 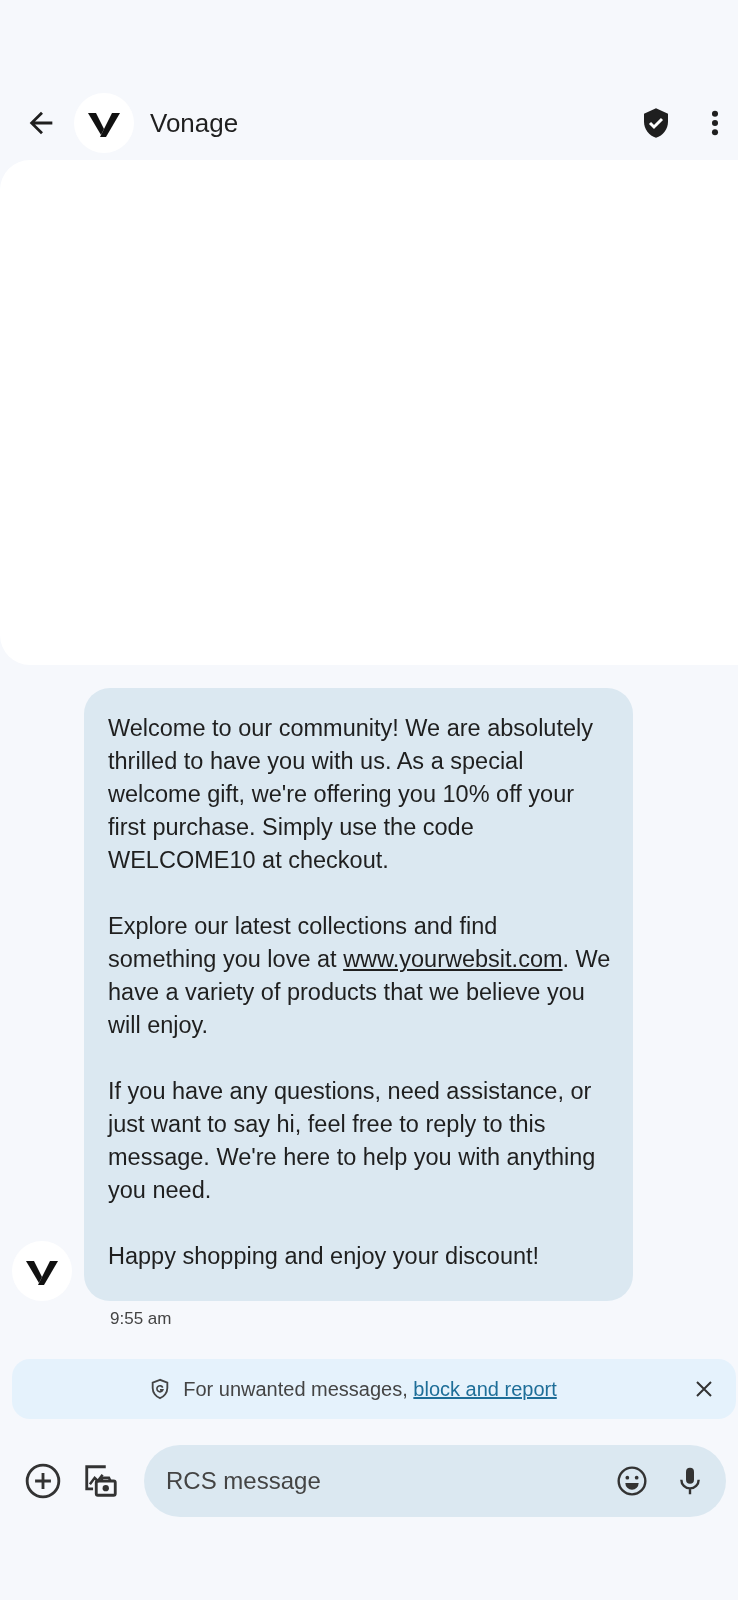 I want to click on message-text: If you have any questions, need assistance, or just want to say hi, feel free to reply to this message. We're here to help you with anything you need., so click(x=352, y=1141).